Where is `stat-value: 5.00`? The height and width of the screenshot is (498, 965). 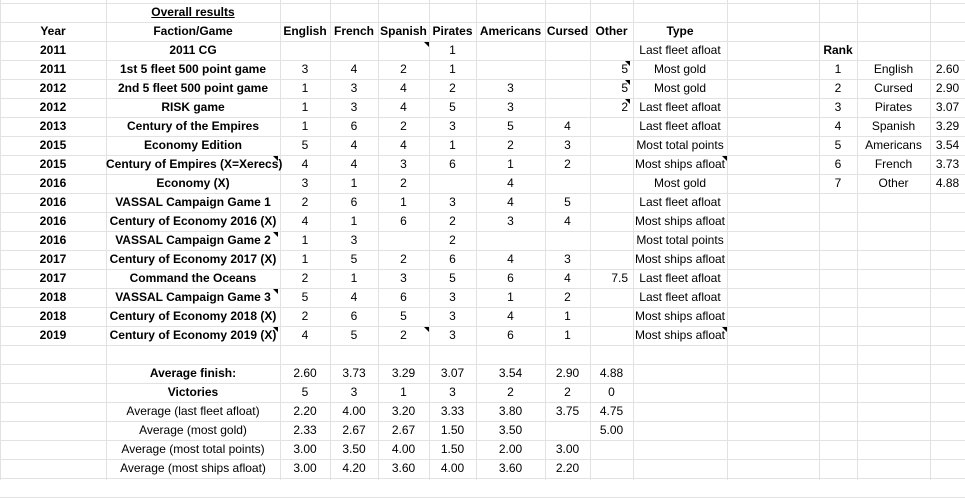 stat-value: 5.00 is located at coordinates (611, 430).